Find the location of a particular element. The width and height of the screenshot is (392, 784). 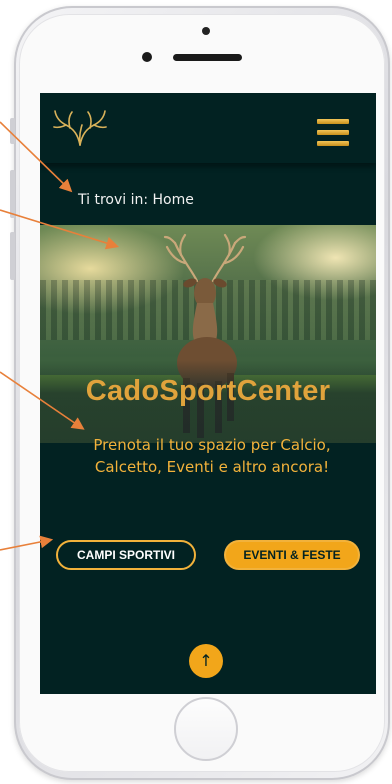

hero-title: CadoSportCenter is located at coordinates (208, 391).